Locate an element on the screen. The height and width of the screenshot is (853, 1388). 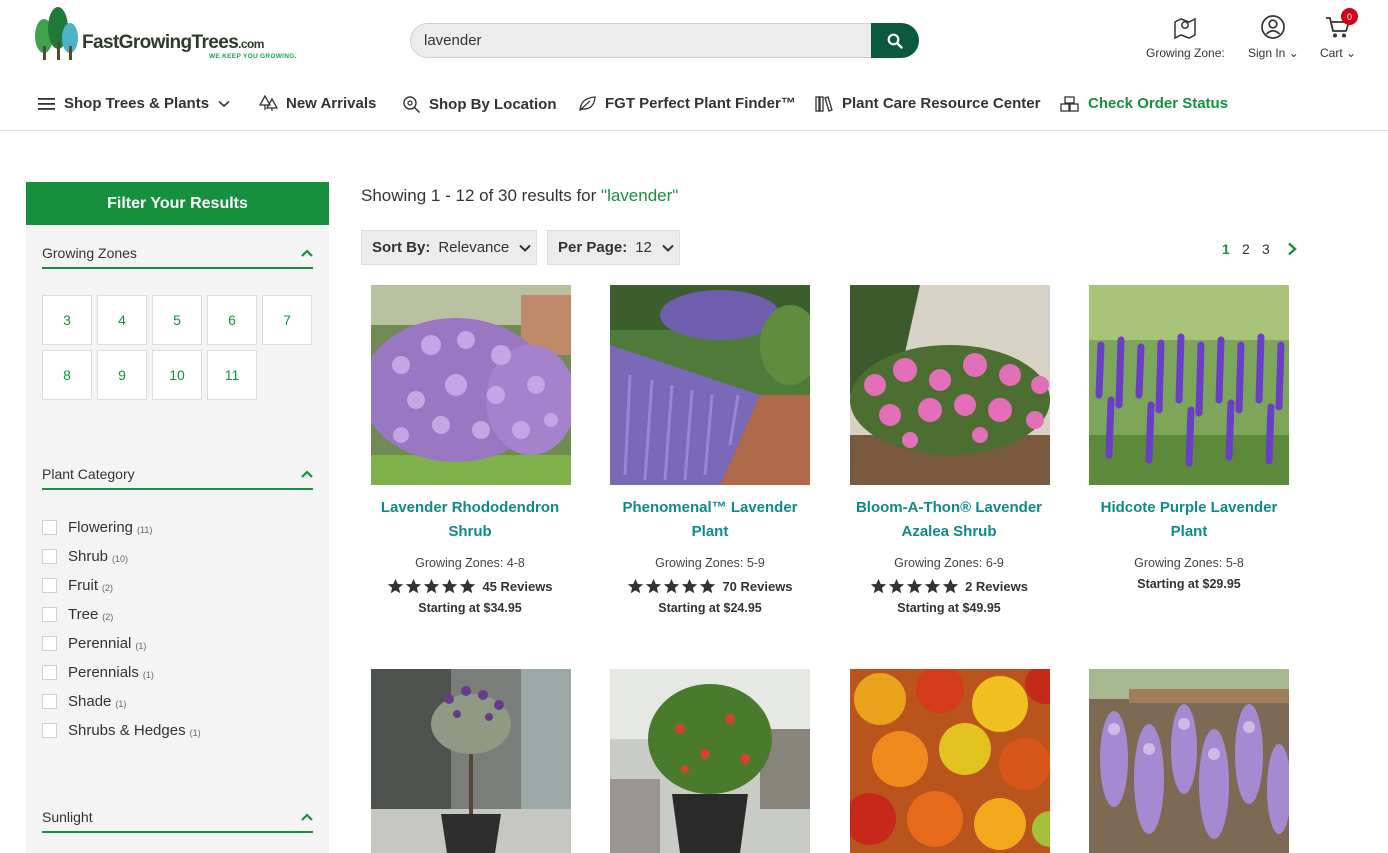
tree-logo-icon is located at coordinates (56, 33).